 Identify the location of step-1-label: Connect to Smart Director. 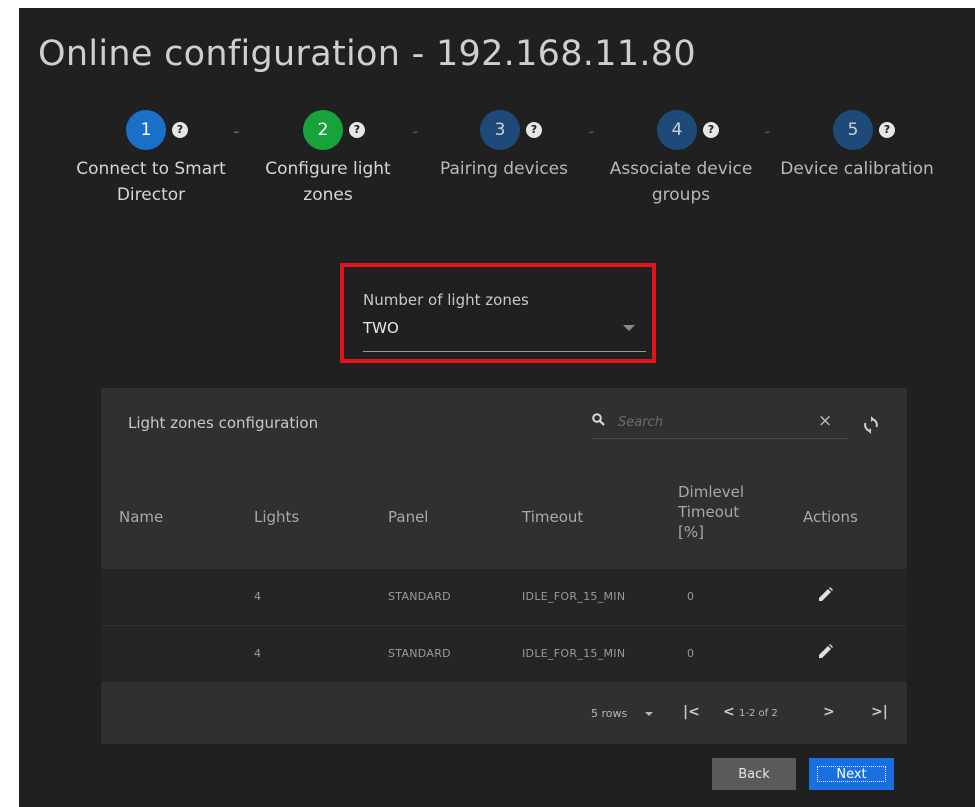
(151, 182).